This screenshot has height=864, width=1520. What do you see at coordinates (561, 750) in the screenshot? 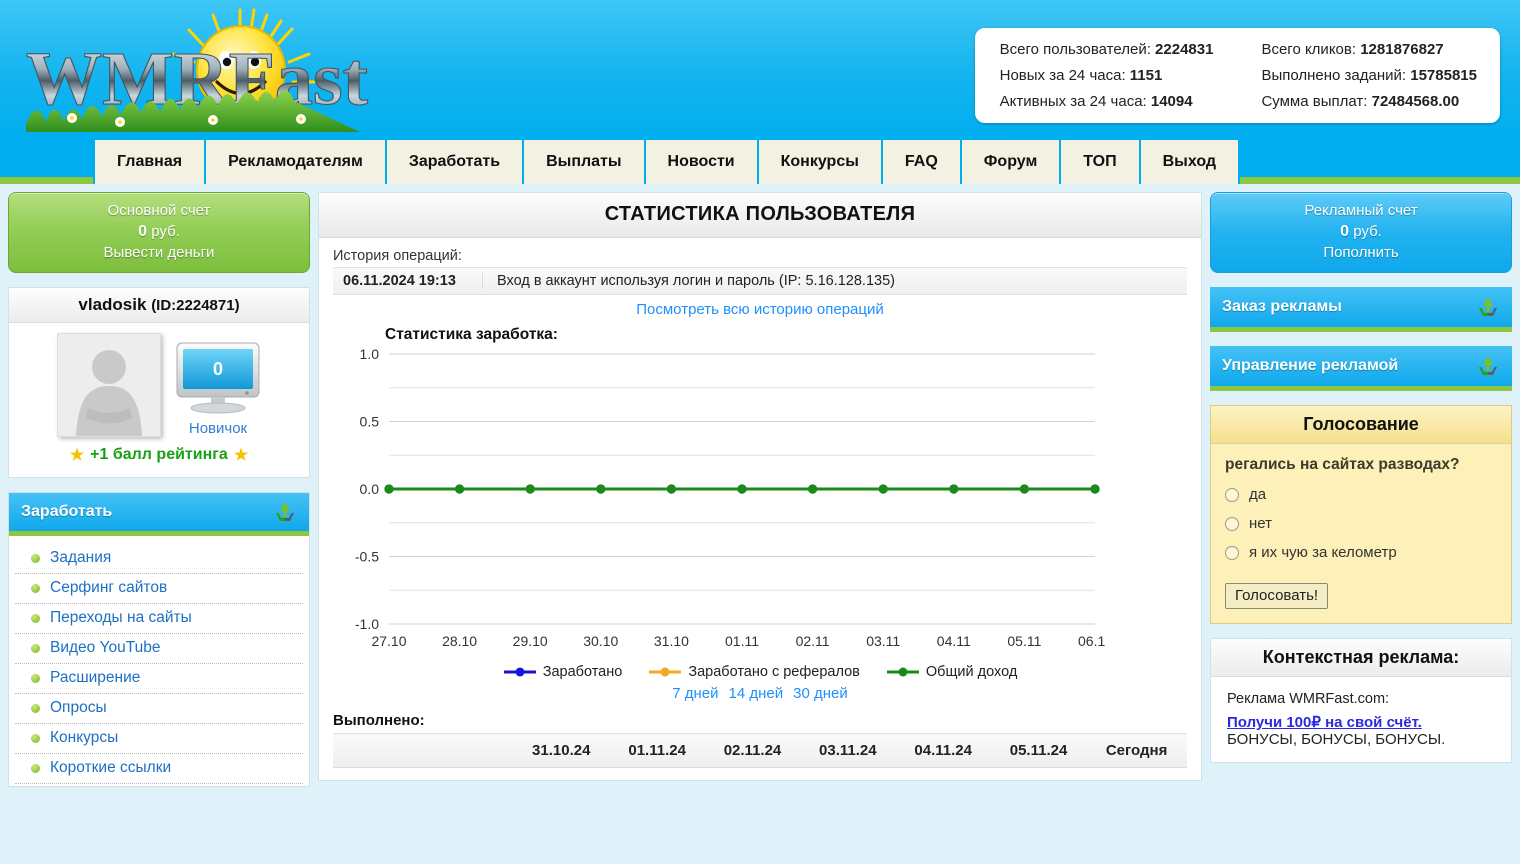
I see `done-col-31-10: 31.10.24` at bounding box center [561, 750].